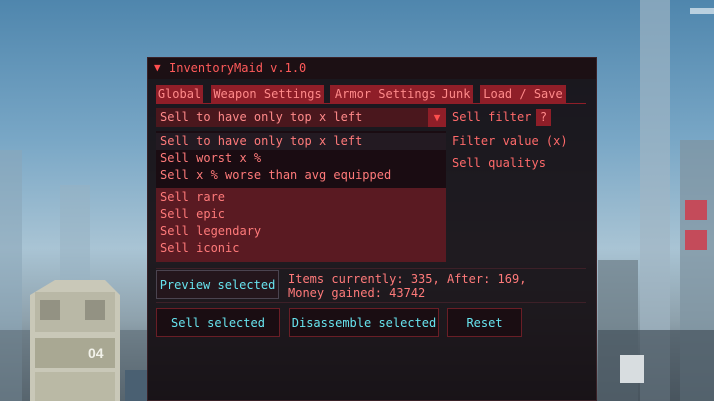 This screenshot has height=401, width=714. Describe the element at coordinates (261, 117) in the screenshot. I see `sell-filter-selected: Sell to have only top x left` at that location.